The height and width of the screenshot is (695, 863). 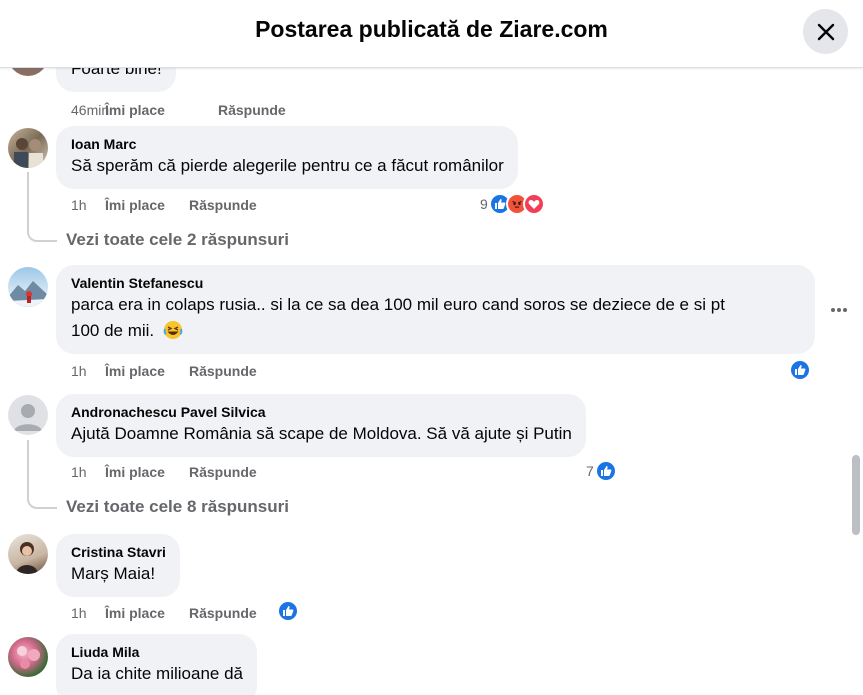 I want to click on dialog-title: Postarea publicată de Ziare.com, so click(x=431, y=29).